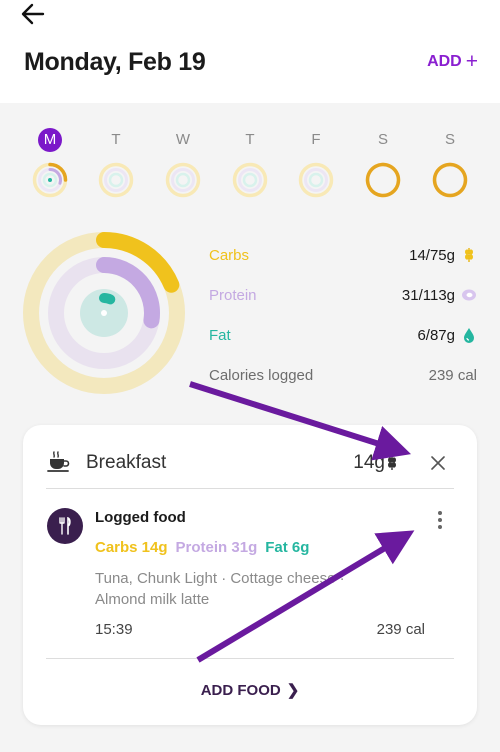  I want to click on food-carbs: Carbs 14g, so click(131, 547).